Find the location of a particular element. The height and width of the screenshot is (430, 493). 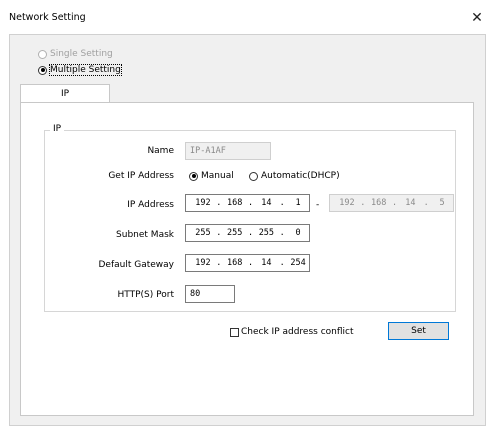

manual-option: Manual is located at coordinates (211, 176).